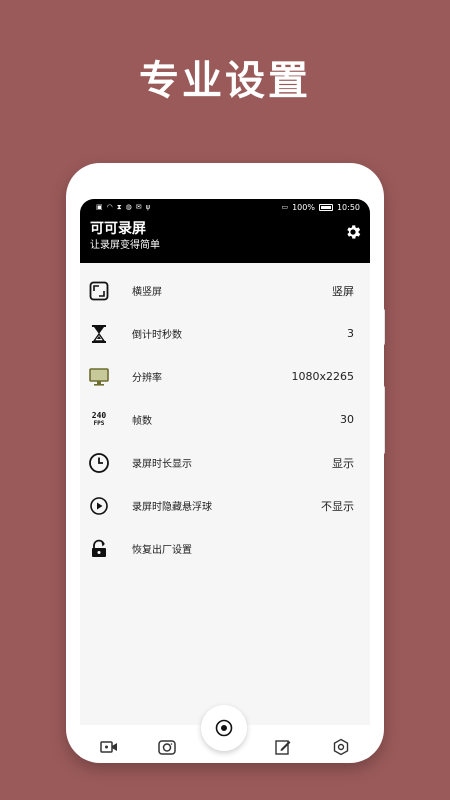 This screenshot has height=800, width=450. Describe the element at coordinates (343, 463) in the screenshot. I see `setting-value: 显示` at that location.